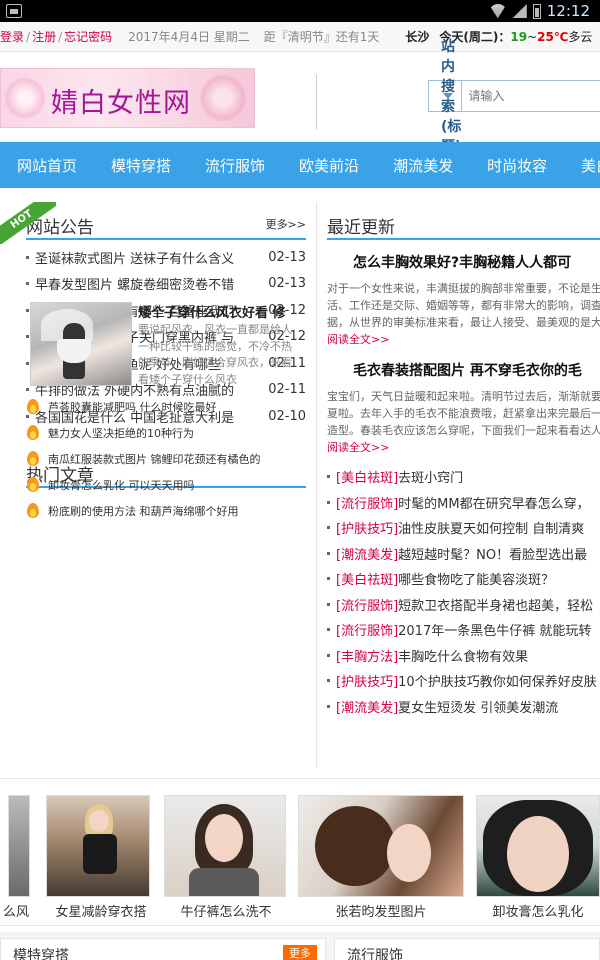  I want to click on list-item: 早春发型图片 螺旋卷细密烫卷不错 02-13, so click(166, 284).